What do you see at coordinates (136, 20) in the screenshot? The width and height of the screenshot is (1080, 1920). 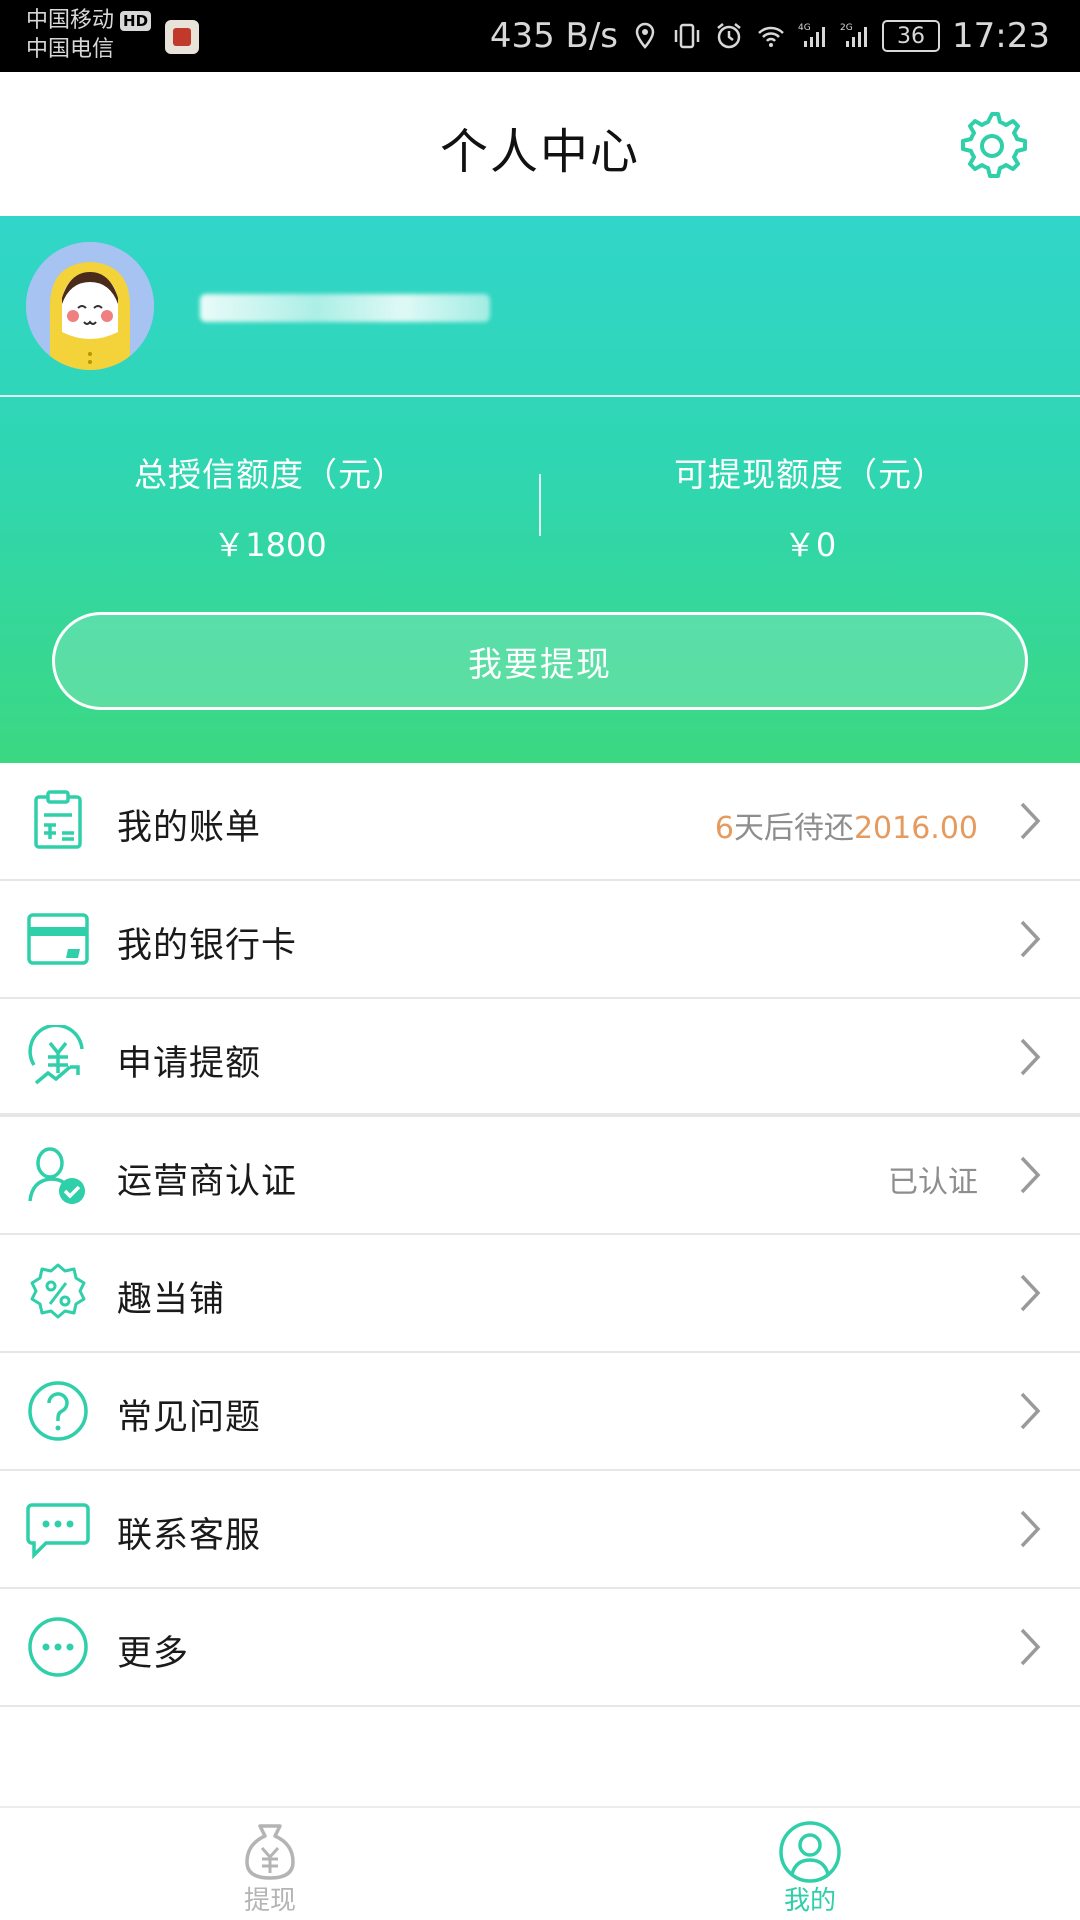 I see `hd-badge: HD` at bounding box center [136, 20].